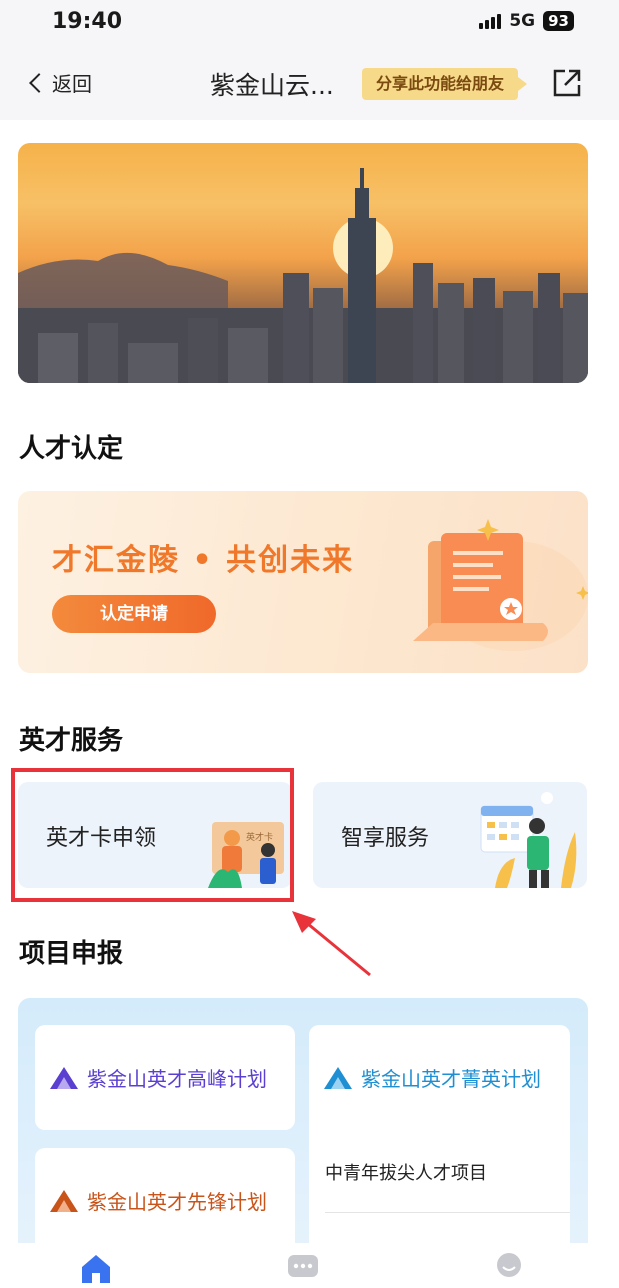  I want to click on project-subtitle: 中青年拔尖人才项目, so click(406, 1172).